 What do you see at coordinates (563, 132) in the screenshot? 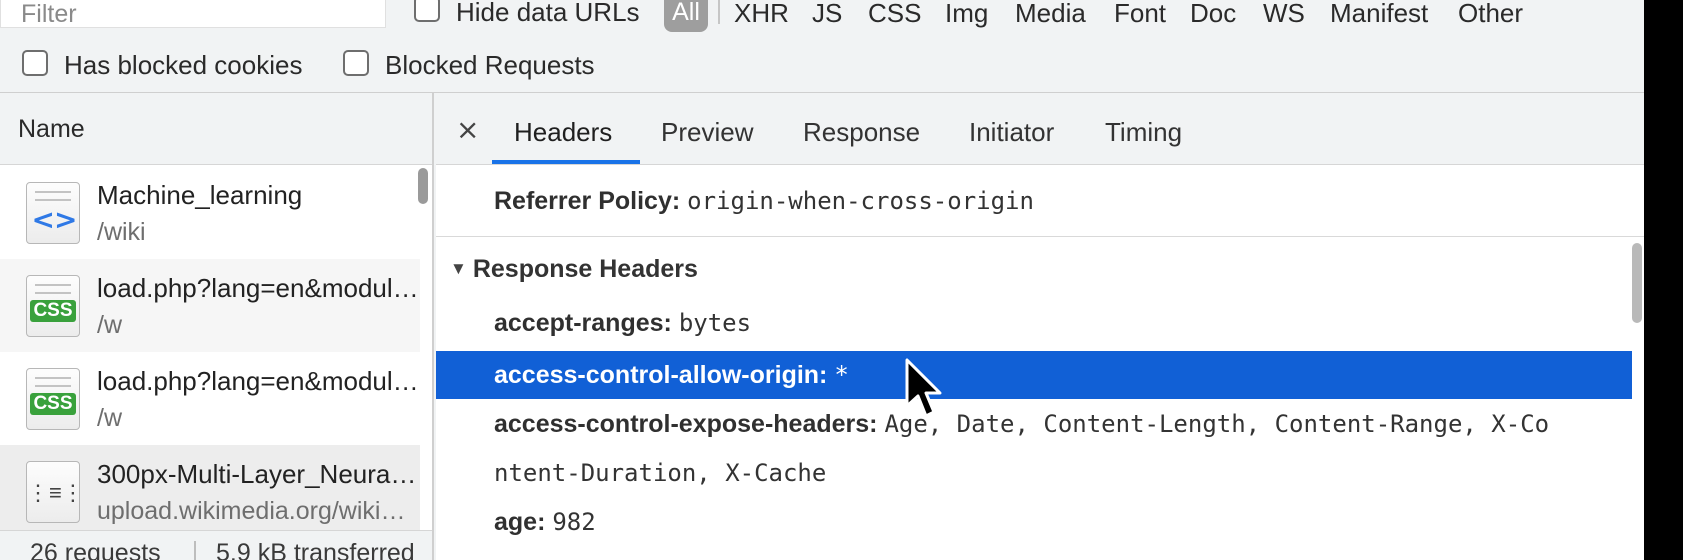
I see `tab-headers: Headers` at bounding box center [563, 132].